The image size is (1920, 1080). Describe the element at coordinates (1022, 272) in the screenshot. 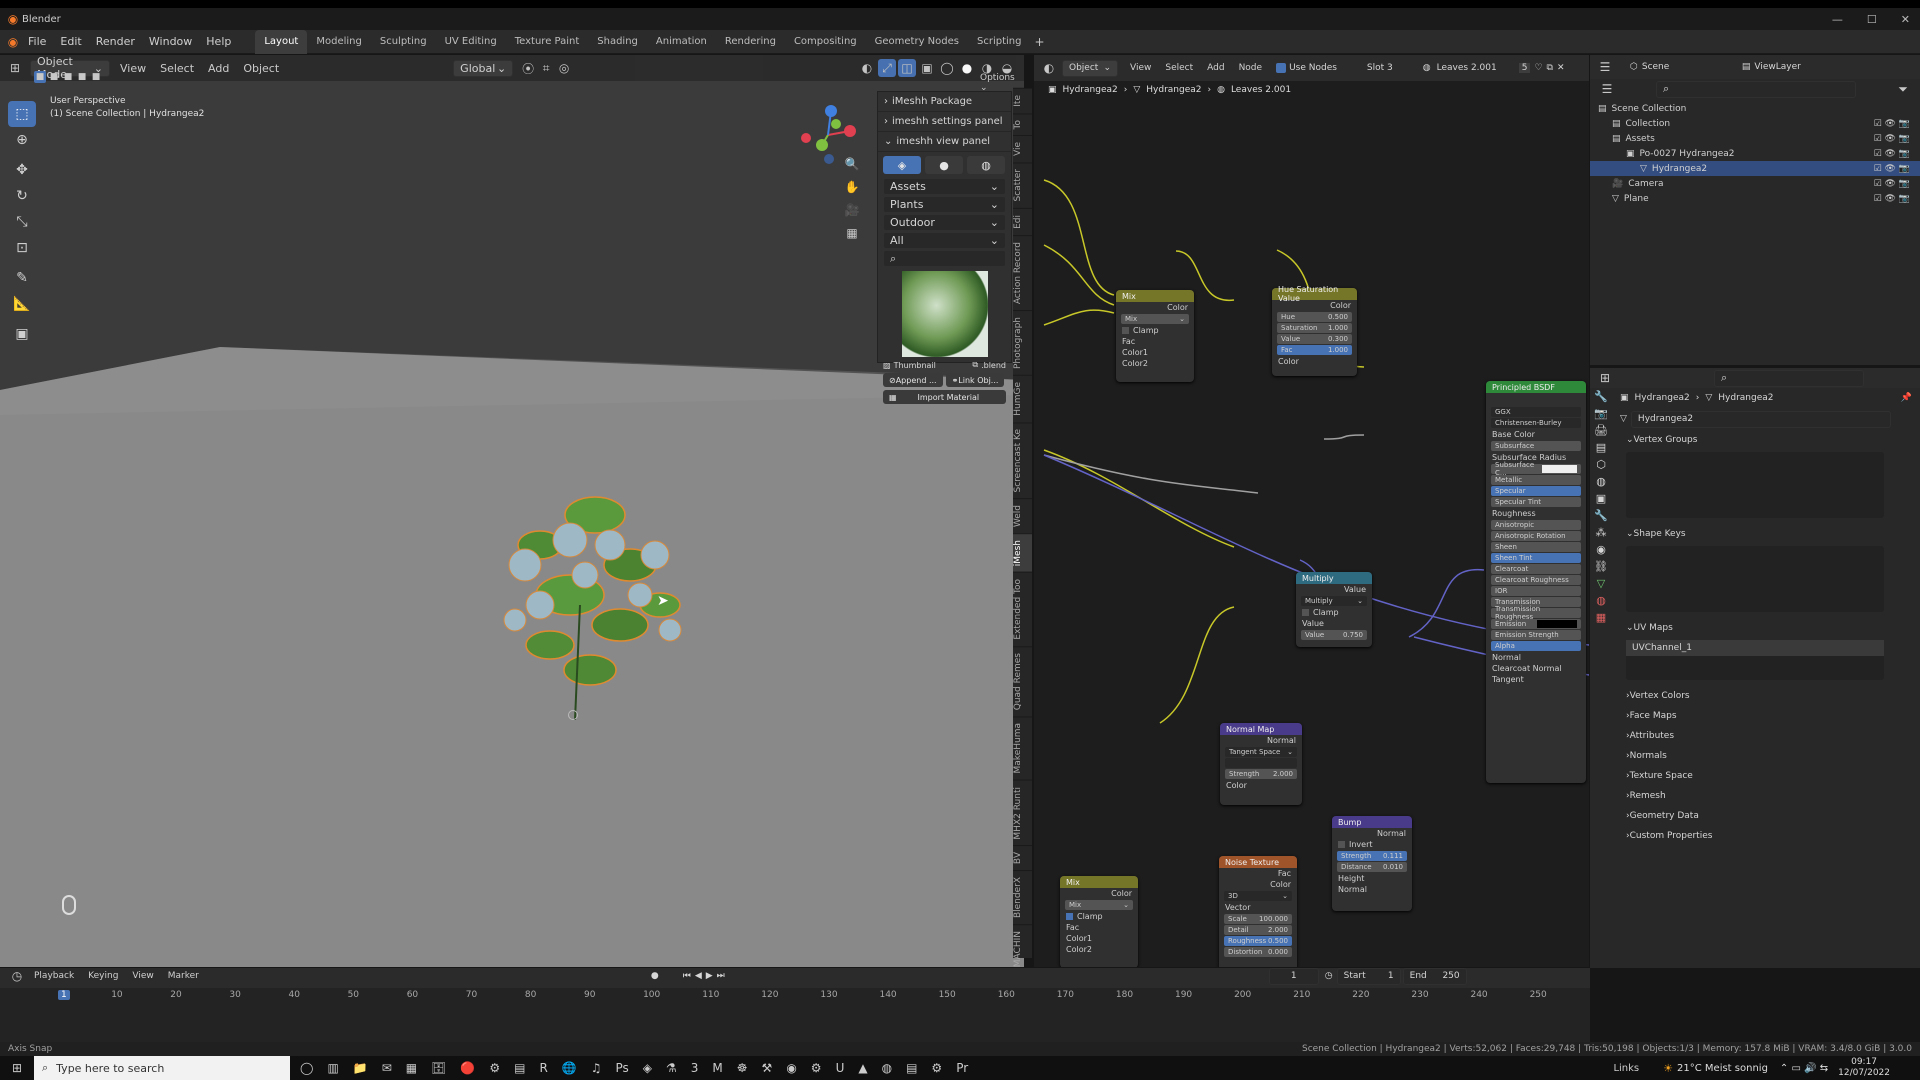

I see `sidebar-tab-action-record: Action Record` at that location.